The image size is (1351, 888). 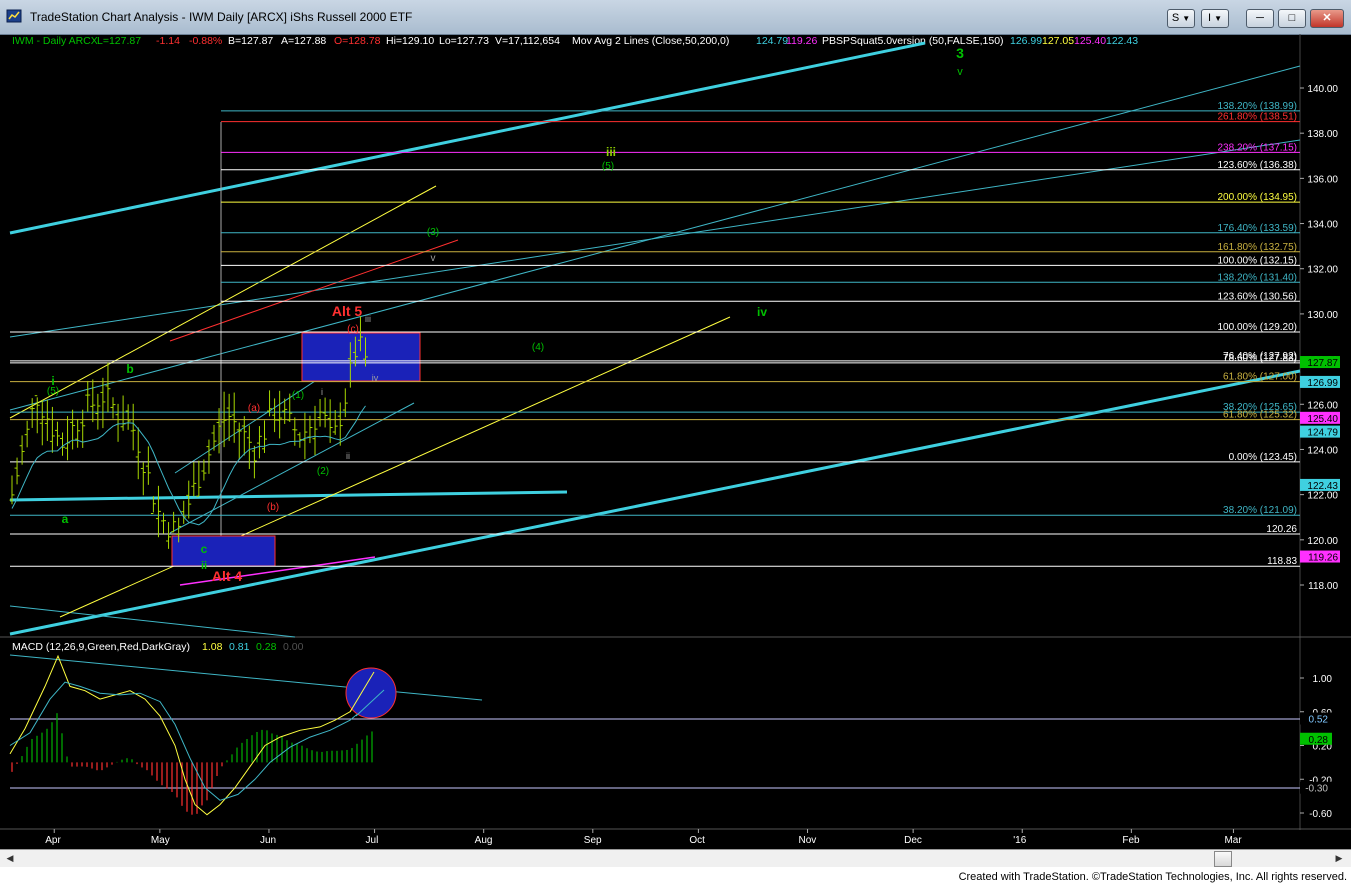 What do you see at coordinates (288, 496) in the screenshot?
I see `trendline-cyan-horizontal` at bounding box center [288, 496].